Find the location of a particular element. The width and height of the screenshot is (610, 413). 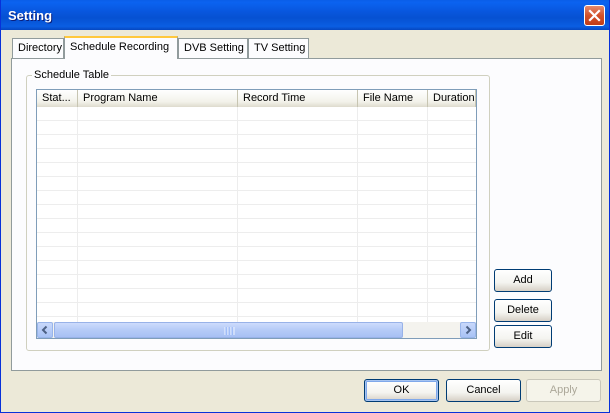

tab-label: DVB Setting is located at coordinates (214, 48).